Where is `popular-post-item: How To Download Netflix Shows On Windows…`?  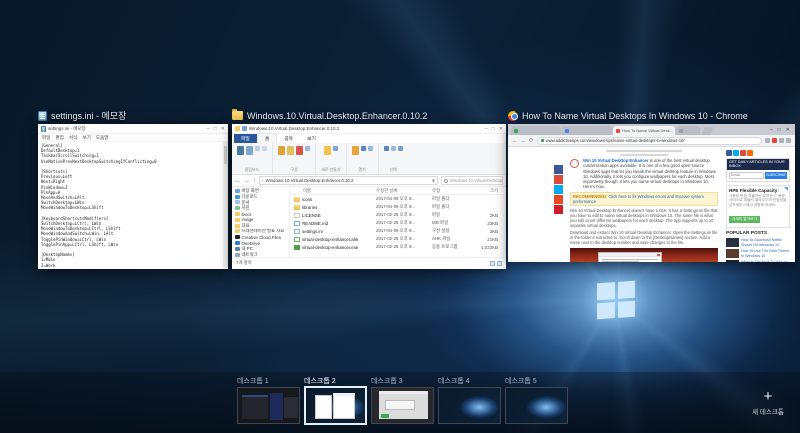 popular-post-item: How To Download Netflix Shows On Windows… is located at coordinates (758, 243).